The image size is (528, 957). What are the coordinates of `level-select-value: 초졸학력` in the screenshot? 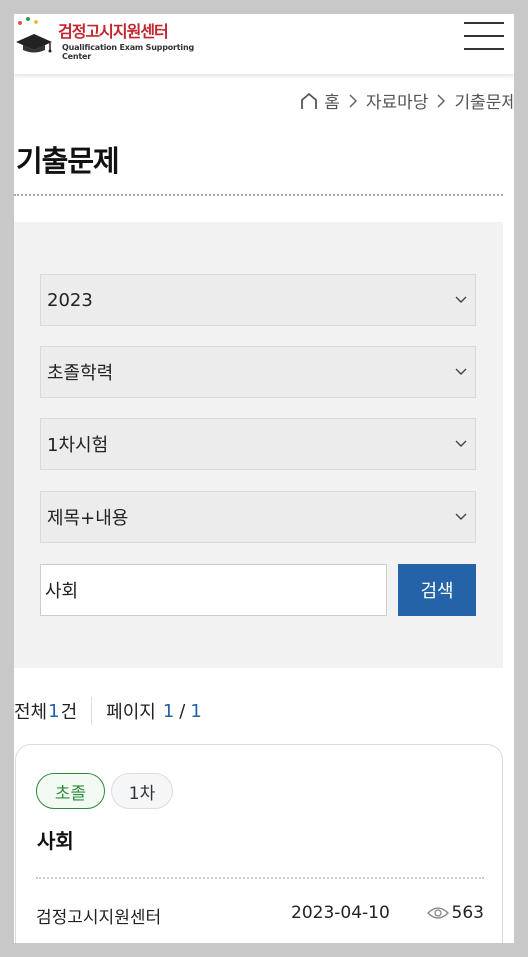 It's located at (80, 373).